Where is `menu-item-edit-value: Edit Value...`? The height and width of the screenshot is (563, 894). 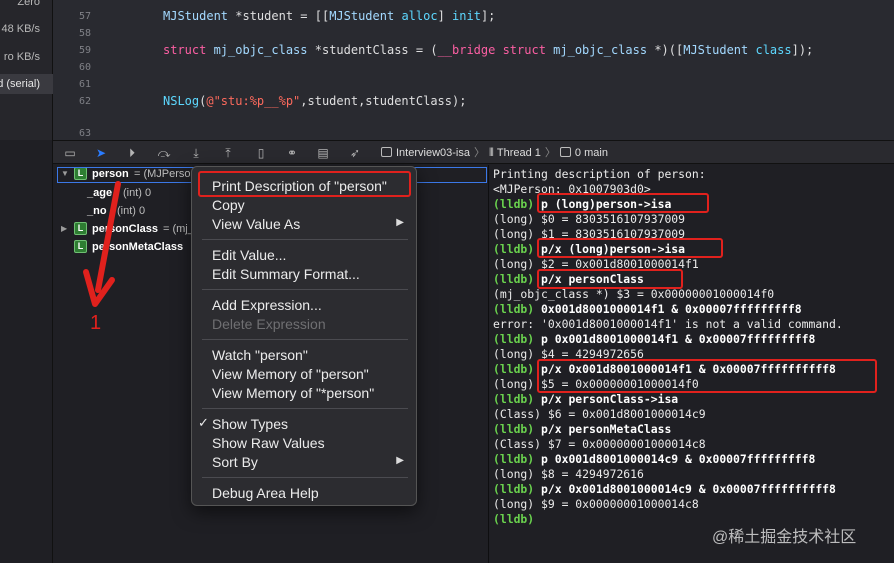
menu-item-edit-value: Edit Value... is located at coordinates (249, 255).